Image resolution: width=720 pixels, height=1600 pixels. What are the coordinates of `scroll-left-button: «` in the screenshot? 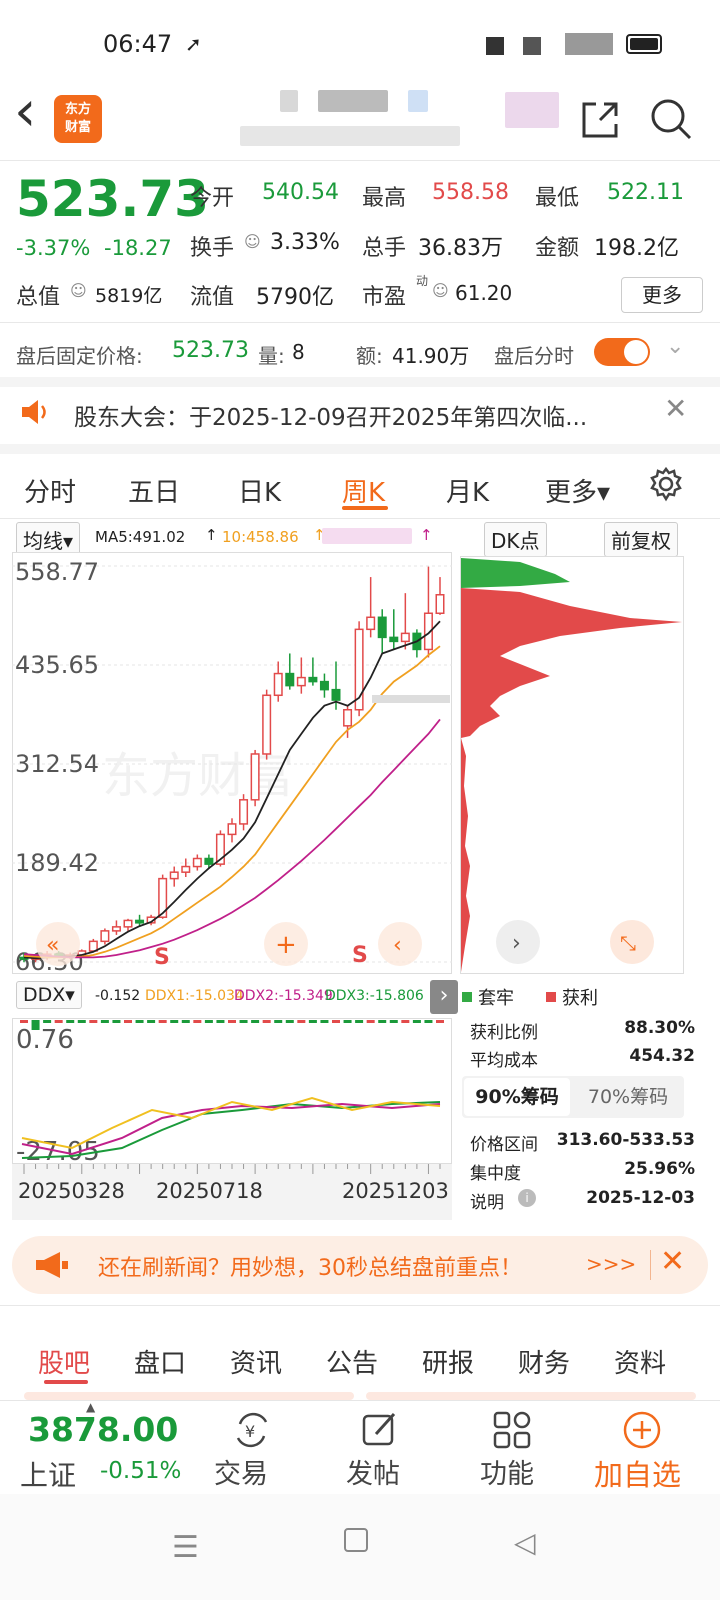 It's located at (58, 944).